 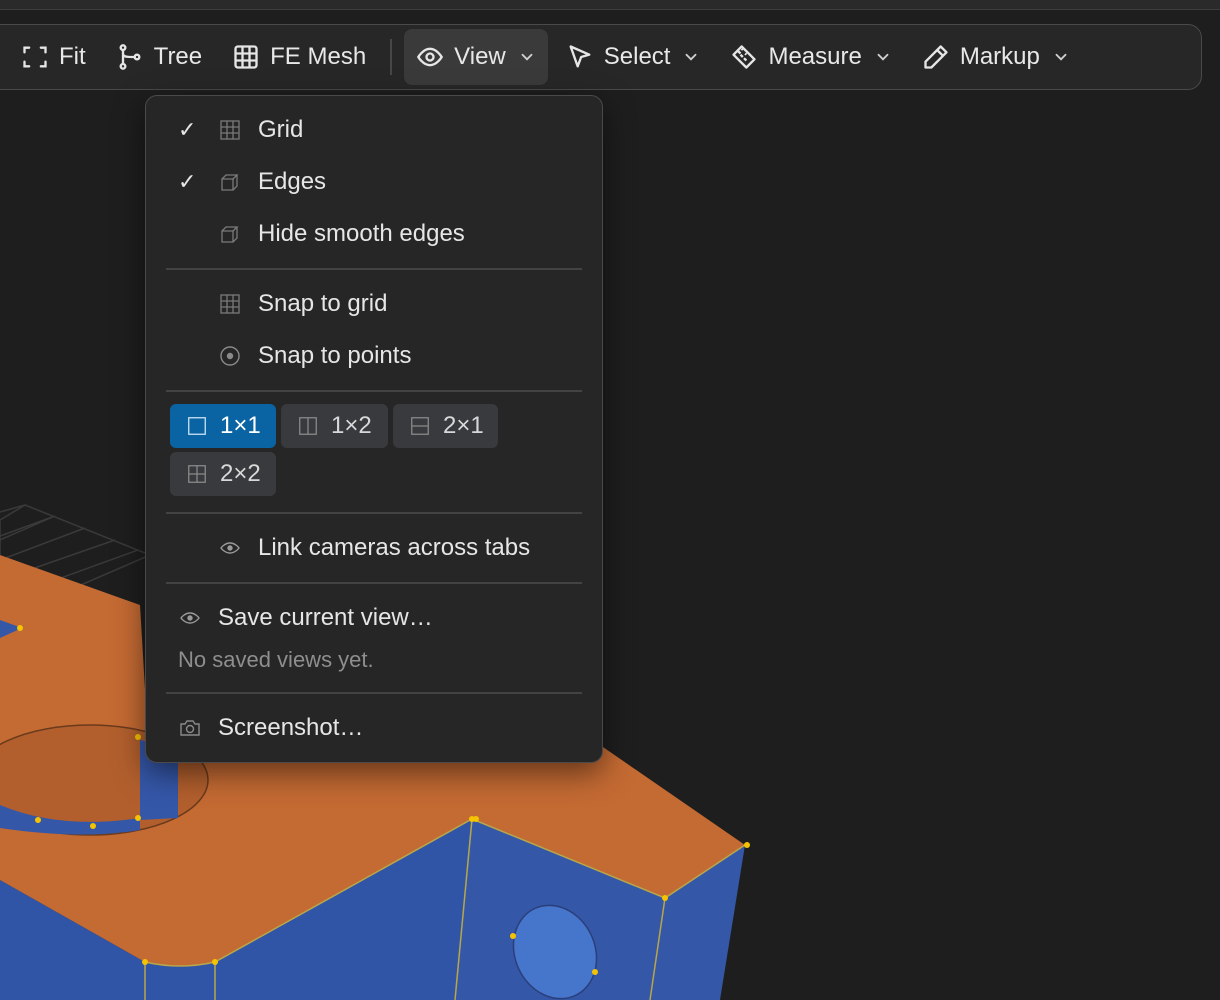 I want to click on layout-label: 2×2, so click(x=240, y=473).